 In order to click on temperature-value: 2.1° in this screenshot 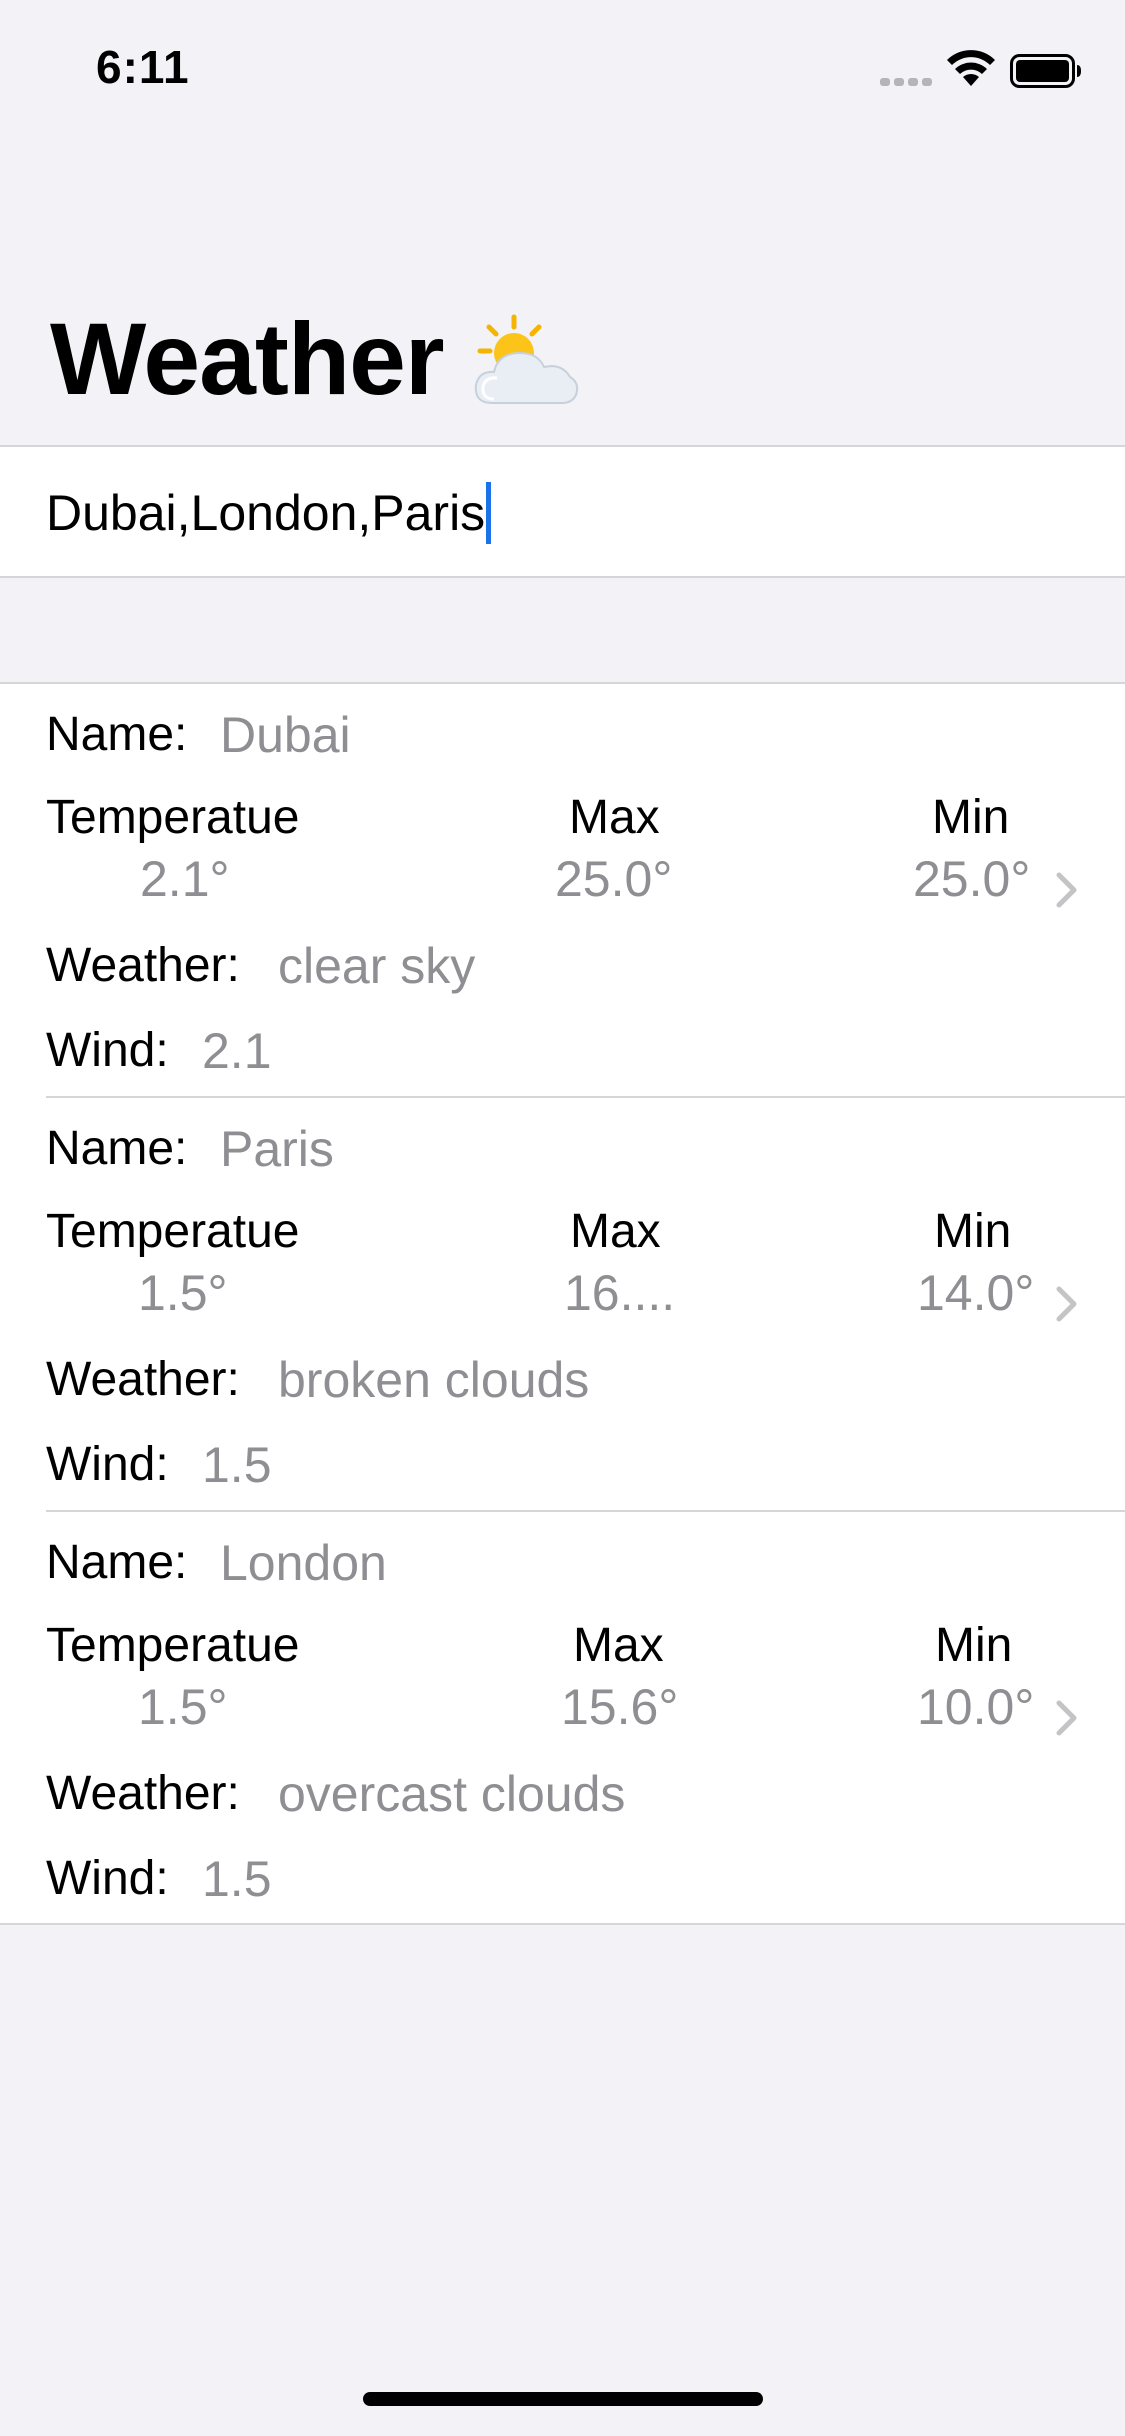, I will do `click(185, 879)`.